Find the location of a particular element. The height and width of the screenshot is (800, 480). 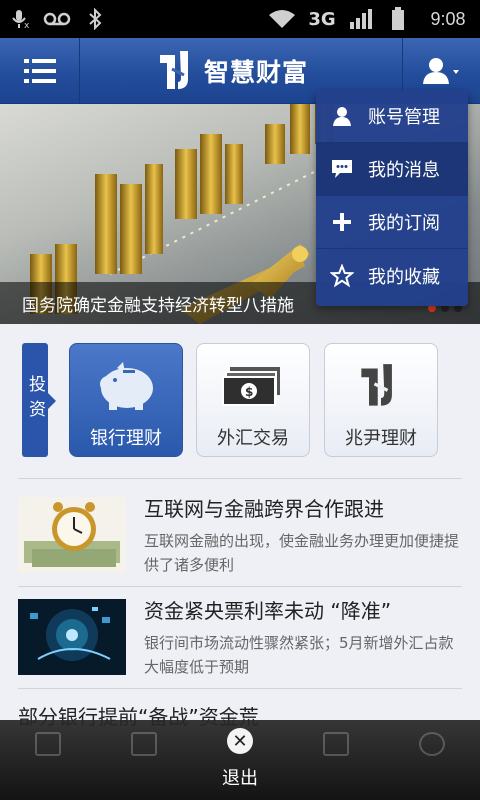

menu-item-subscriptions: 我的订阅 is located at coordinates (392, 222).